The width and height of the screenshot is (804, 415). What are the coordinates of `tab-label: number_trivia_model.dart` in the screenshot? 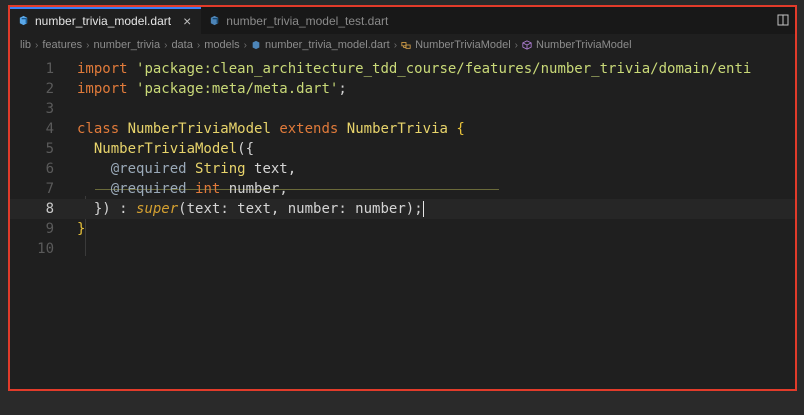 It's located at (103, 20).